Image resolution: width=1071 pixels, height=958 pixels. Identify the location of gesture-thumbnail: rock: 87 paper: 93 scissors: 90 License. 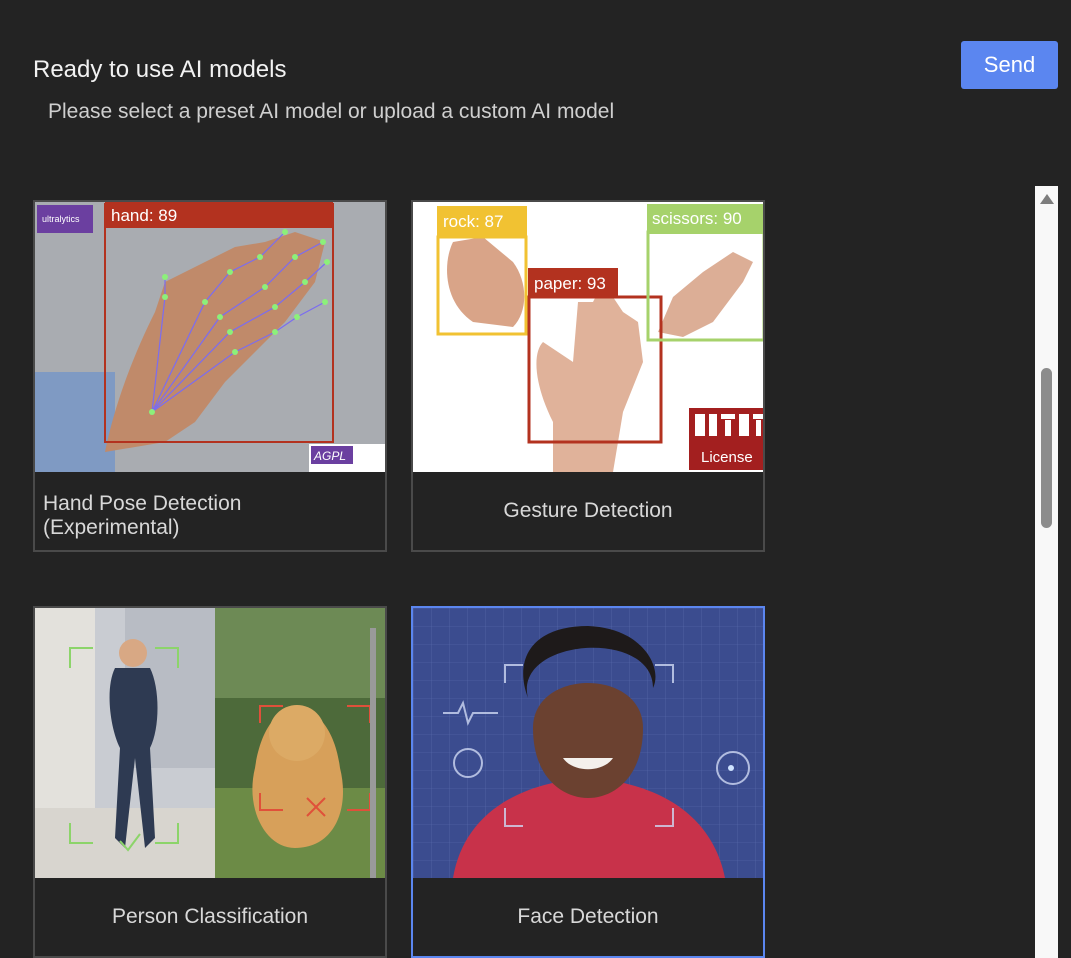
(588, 337).